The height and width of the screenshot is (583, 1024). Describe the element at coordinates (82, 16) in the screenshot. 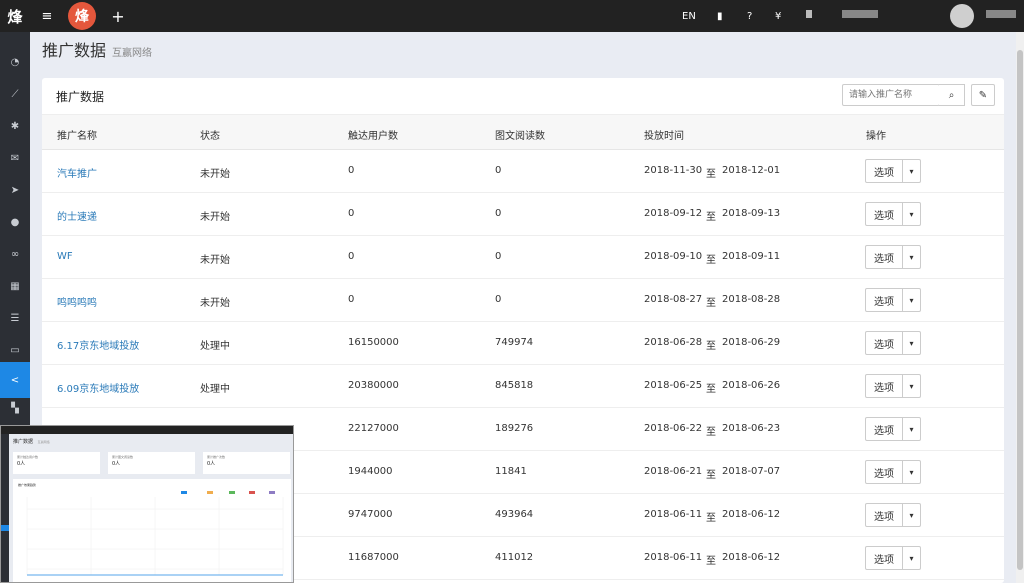

I see `app-logo: 烽` at that location.